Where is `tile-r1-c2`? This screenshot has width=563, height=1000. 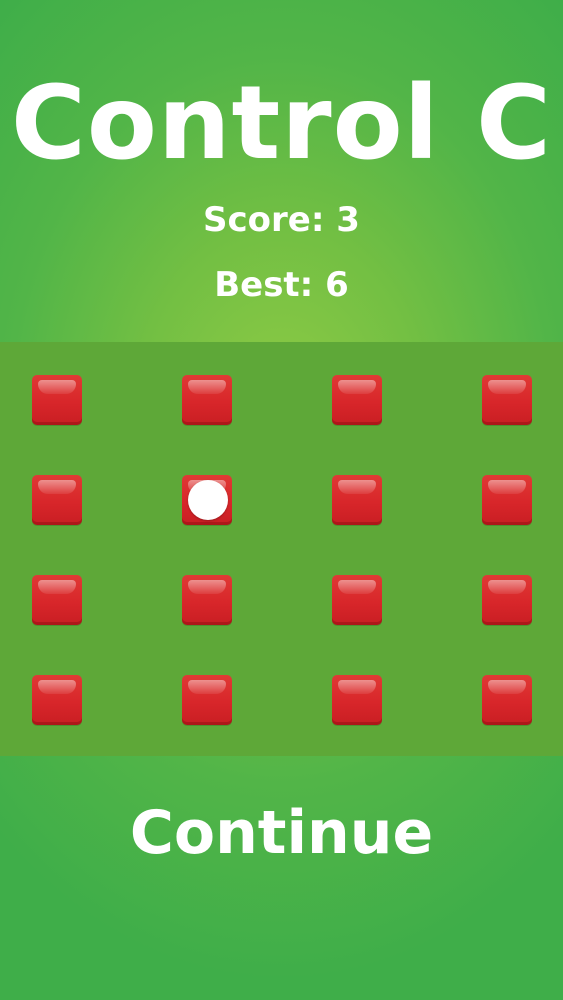 tile-r1-c2 is located at coordinates (207, 400).